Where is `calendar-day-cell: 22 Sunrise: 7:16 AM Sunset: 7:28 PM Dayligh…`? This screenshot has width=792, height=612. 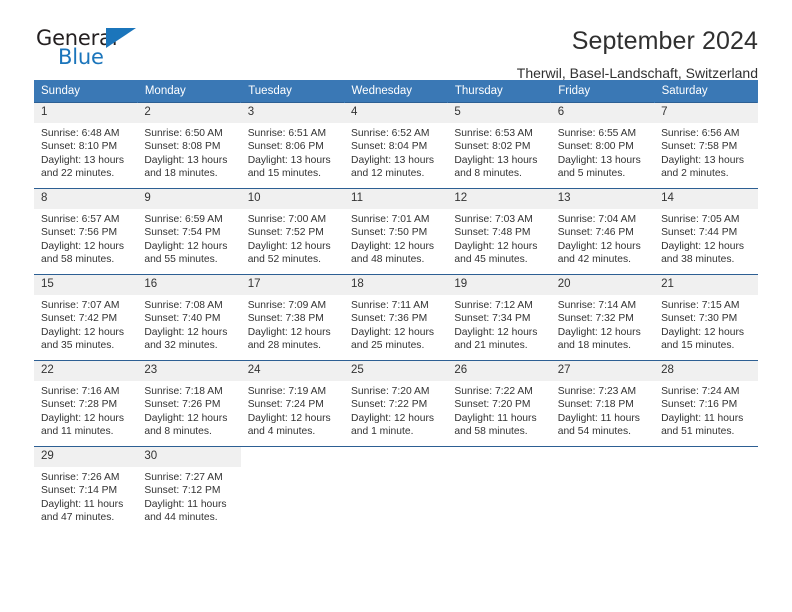
calendar-day-cell: 22 Sunrise: 7:16 AM Sunset: 7:28 PM Dayligh… is located at coordinates (86, 403).